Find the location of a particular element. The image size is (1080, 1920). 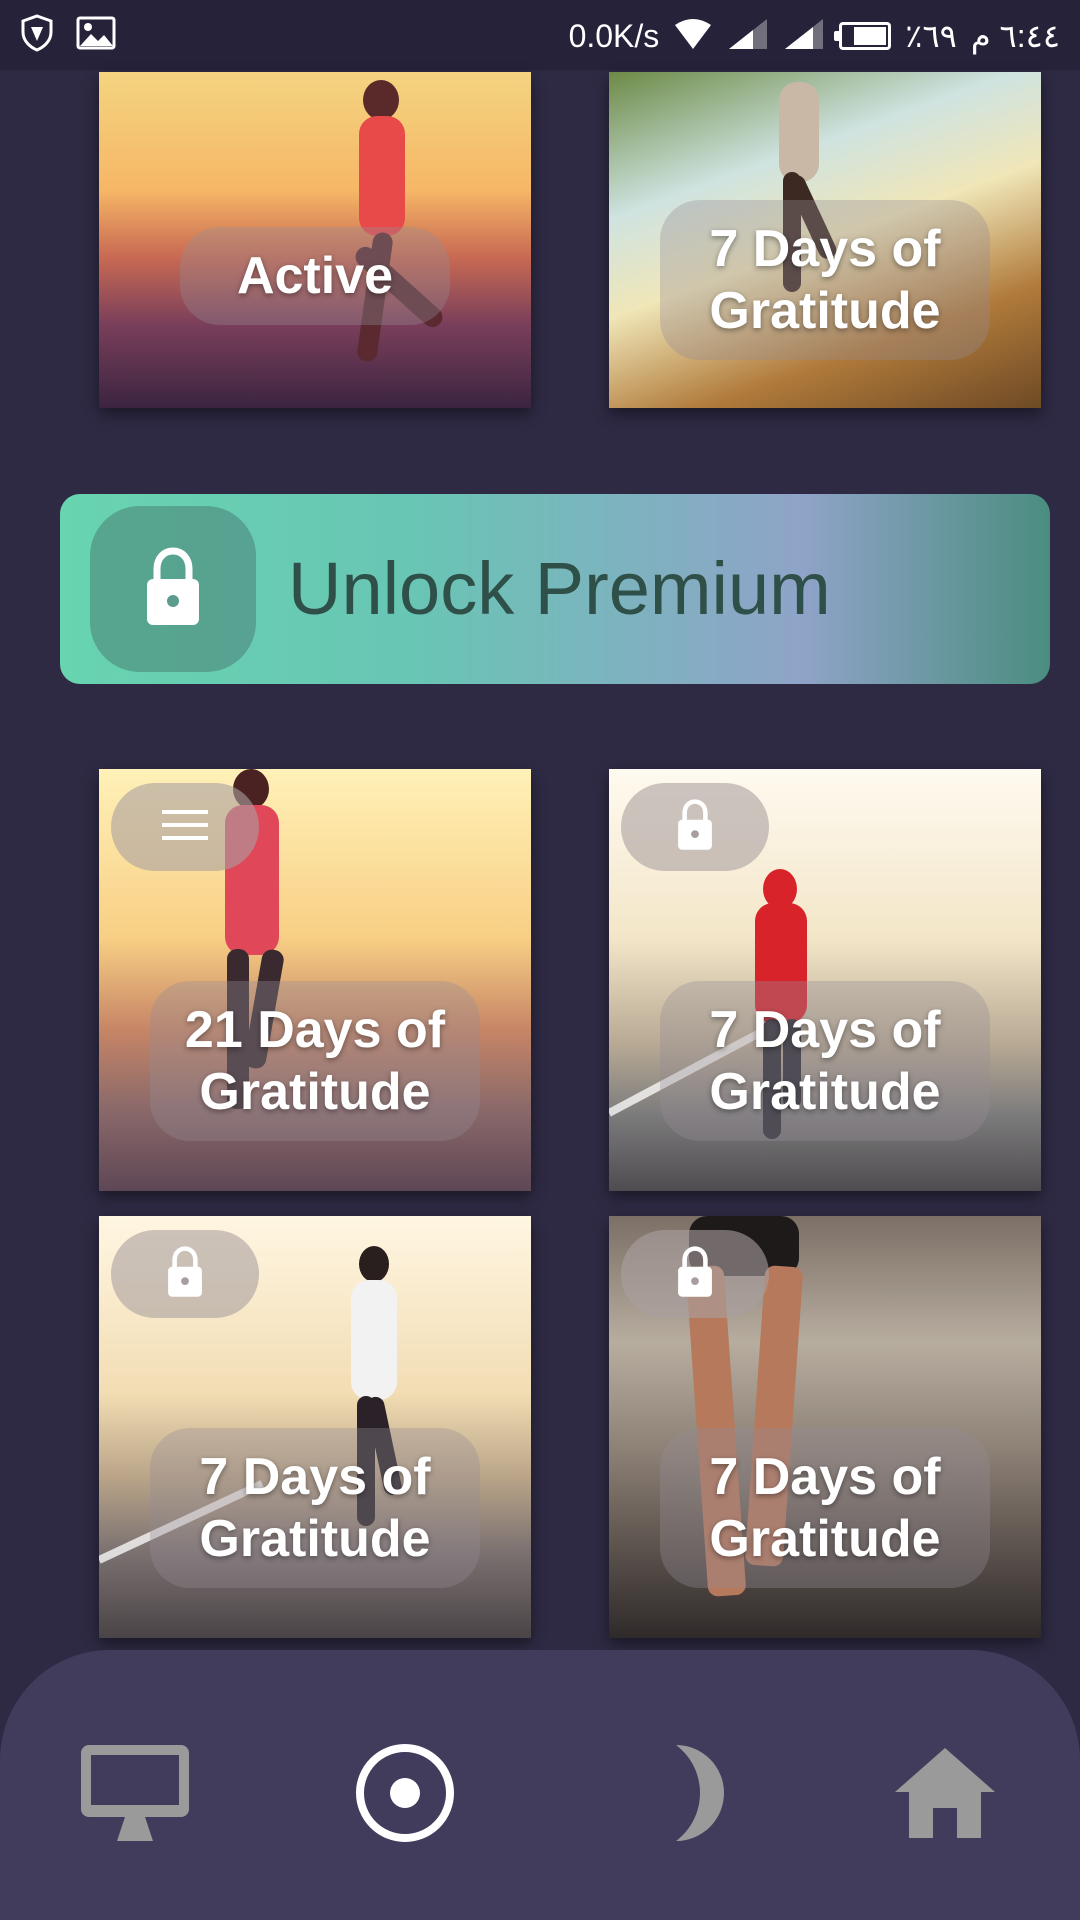

moon-icon is located at coordinates (690, 1795).